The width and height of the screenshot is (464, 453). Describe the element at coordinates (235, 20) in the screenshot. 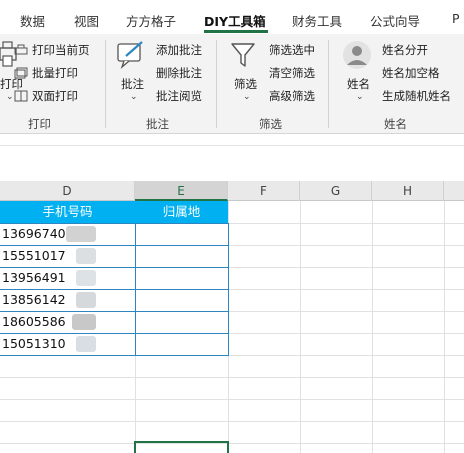

I see `tab-diy-toolbox: DIY工具箱` at that location.